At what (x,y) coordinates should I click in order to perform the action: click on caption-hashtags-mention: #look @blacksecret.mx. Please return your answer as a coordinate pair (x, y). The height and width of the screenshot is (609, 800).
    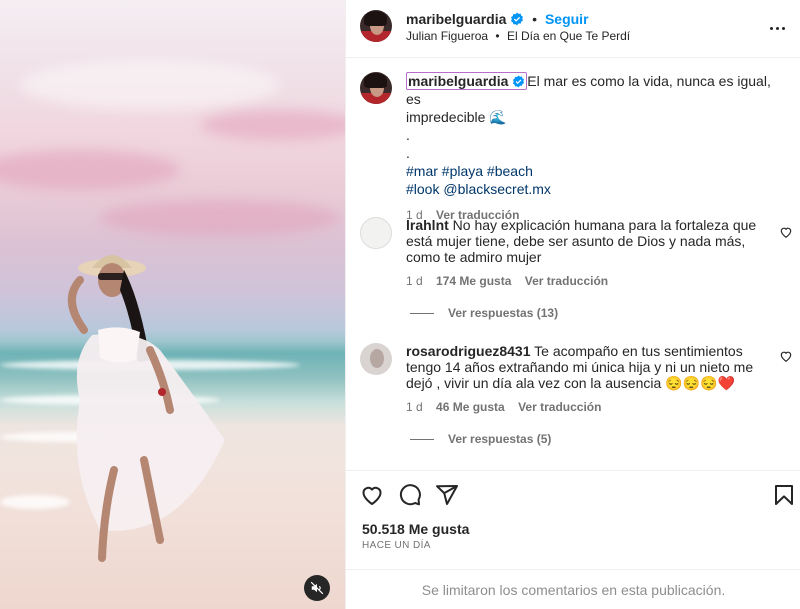
    Looking at the image, I should click on (593, 189).